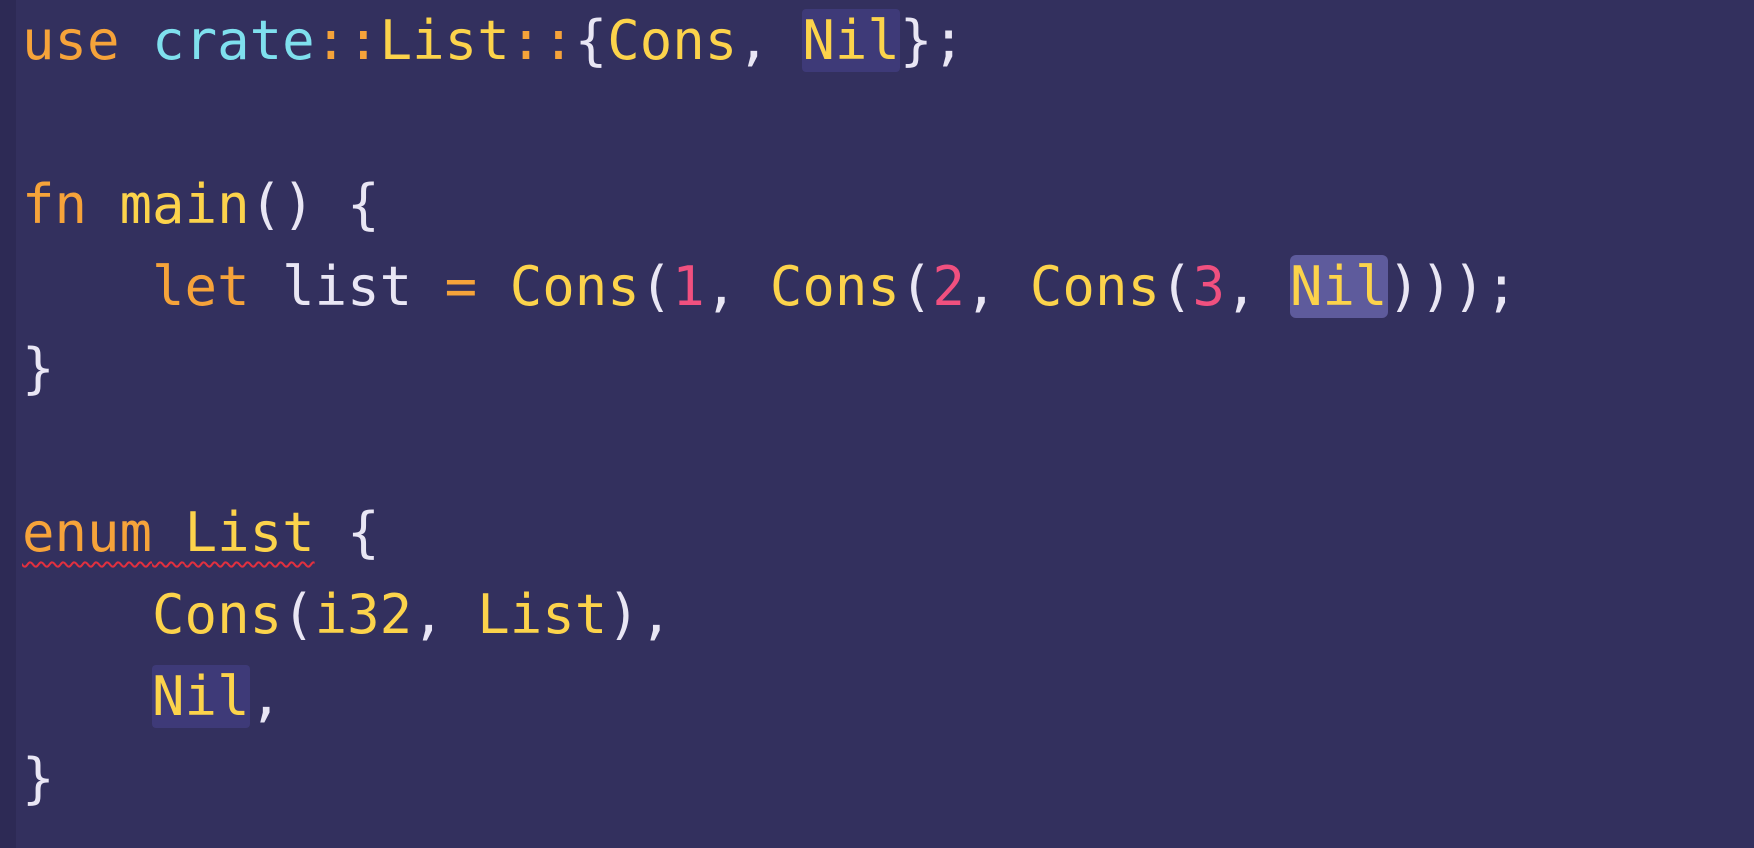 The width and height of the screenshot is (1754, 848). I want to click on editor-gutter, so click(8, 424).